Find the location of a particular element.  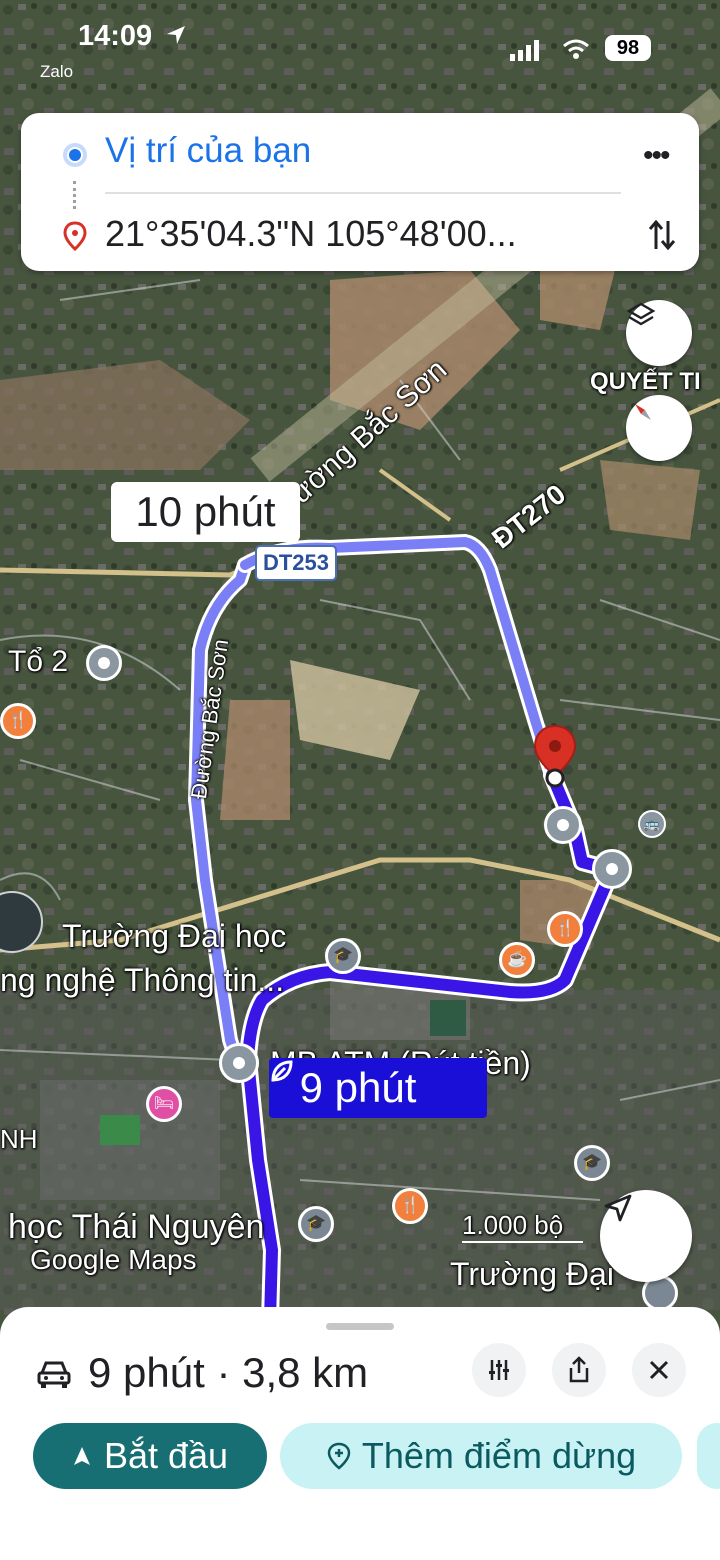

layers-button is located at coordinates (659, 333).